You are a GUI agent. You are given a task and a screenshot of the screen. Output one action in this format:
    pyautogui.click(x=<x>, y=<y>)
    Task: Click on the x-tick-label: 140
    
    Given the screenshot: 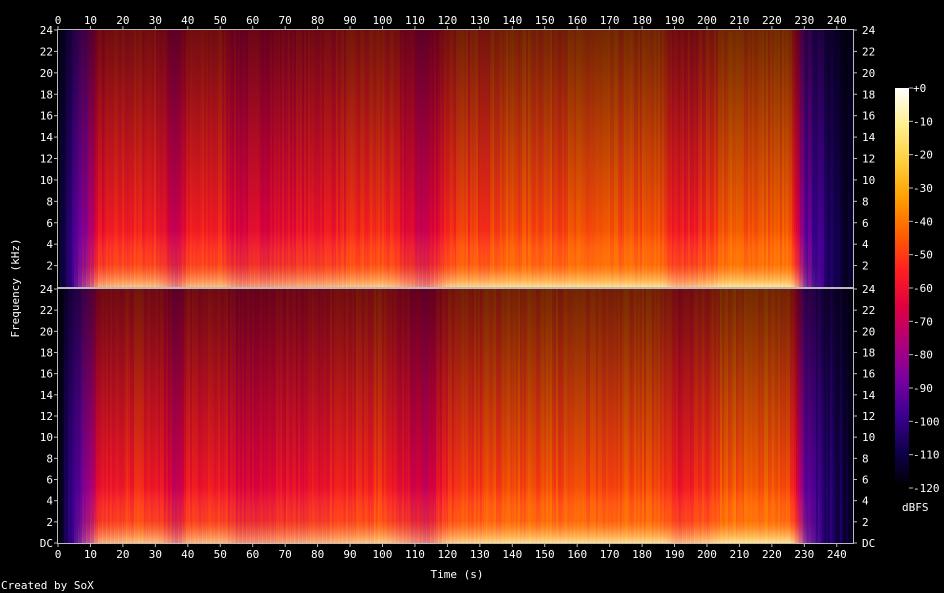 What is the action you would take?
    pyautogui.click(x=512, y=20)
    